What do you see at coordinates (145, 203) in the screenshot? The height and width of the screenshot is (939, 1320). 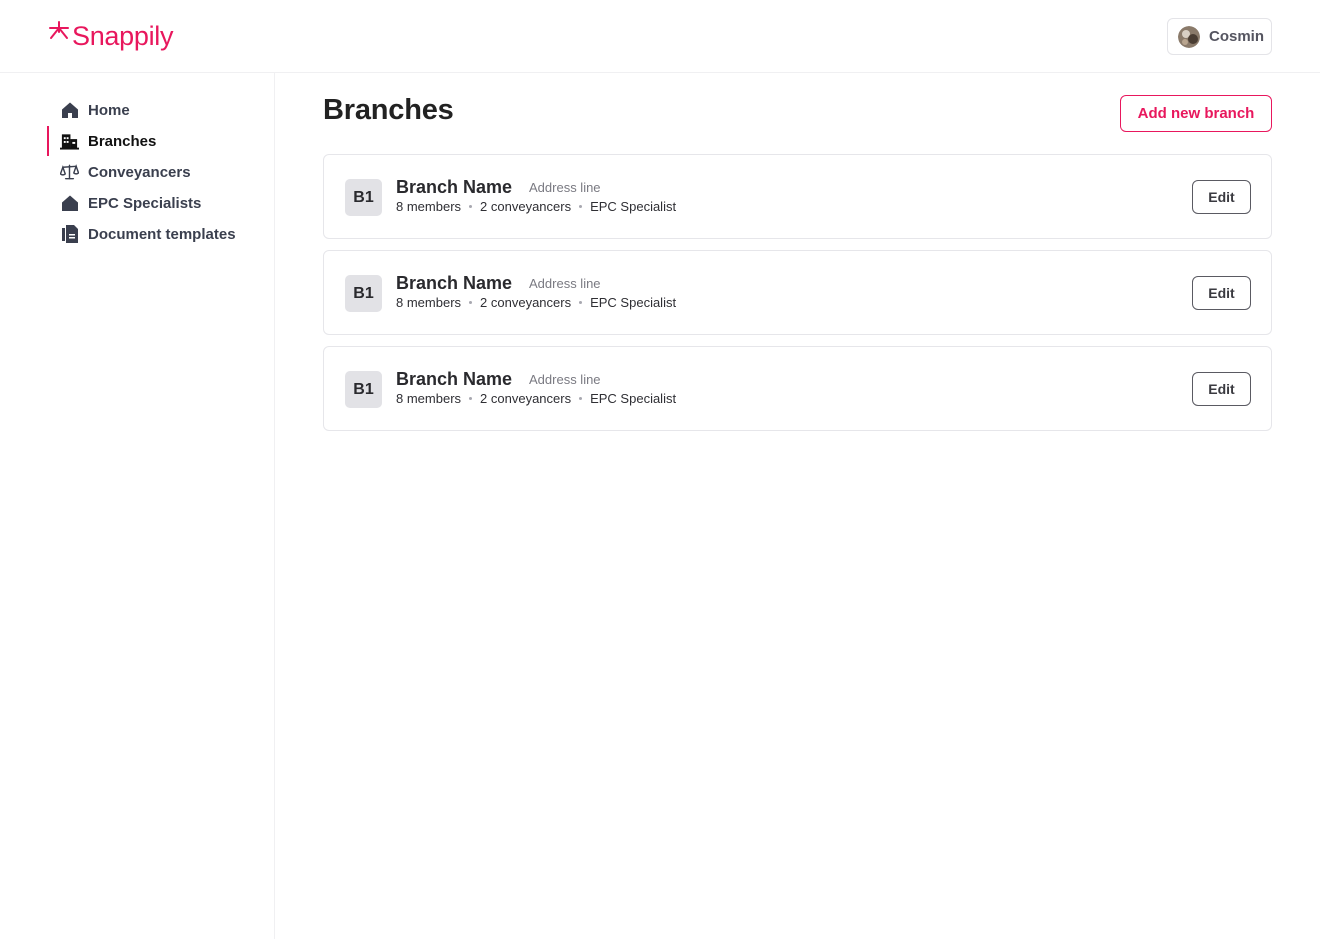 I see `sidebar-item-label: EPC Specialists` at bounding box center [145, 203].